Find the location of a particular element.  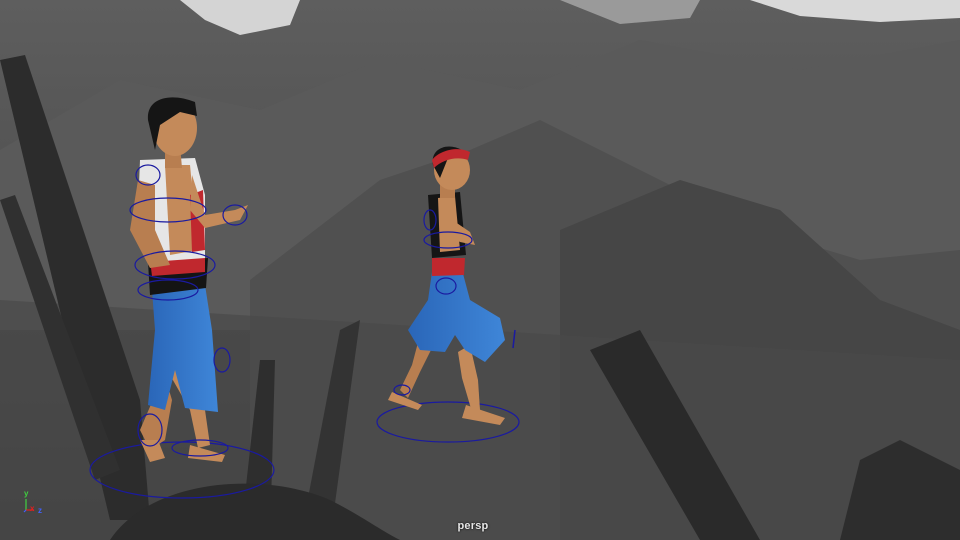

x-axis-label: x is located at coordinates (32, 508).